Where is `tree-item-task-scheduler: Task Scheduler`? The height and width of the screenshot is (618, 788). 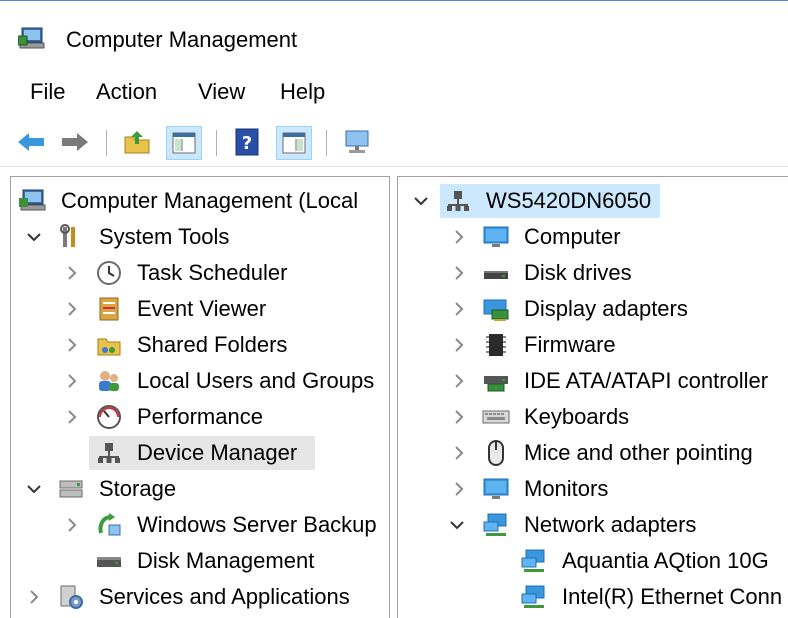 tree-item-task-scheduler: Task Scheduler is located at coordinates (200, 273).